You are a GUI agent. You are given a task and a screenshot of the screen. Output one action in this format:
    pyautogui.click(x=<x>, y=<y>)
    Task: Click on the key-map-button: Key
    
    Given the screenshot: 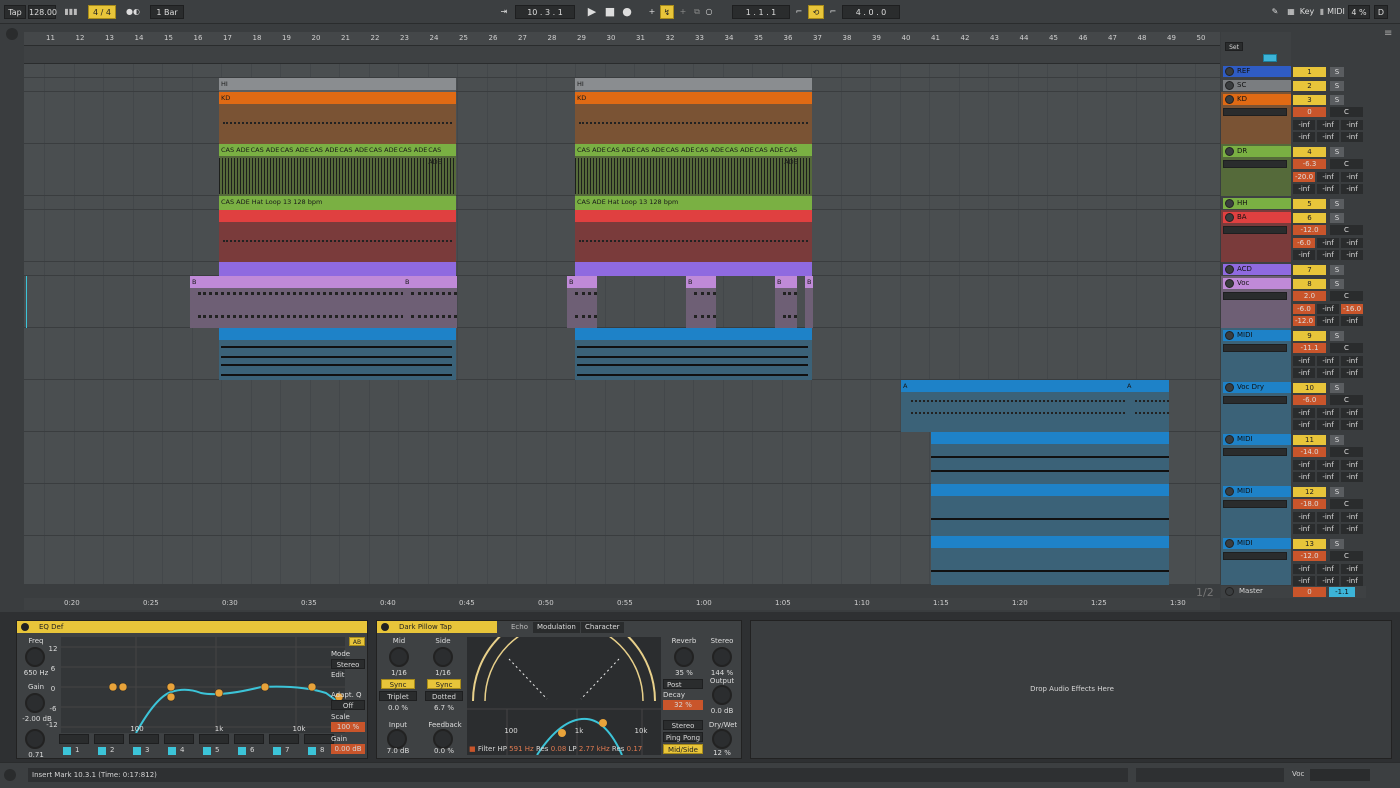 What is the action you would take?
    pyautogui.click(x=1307, y=12)
    